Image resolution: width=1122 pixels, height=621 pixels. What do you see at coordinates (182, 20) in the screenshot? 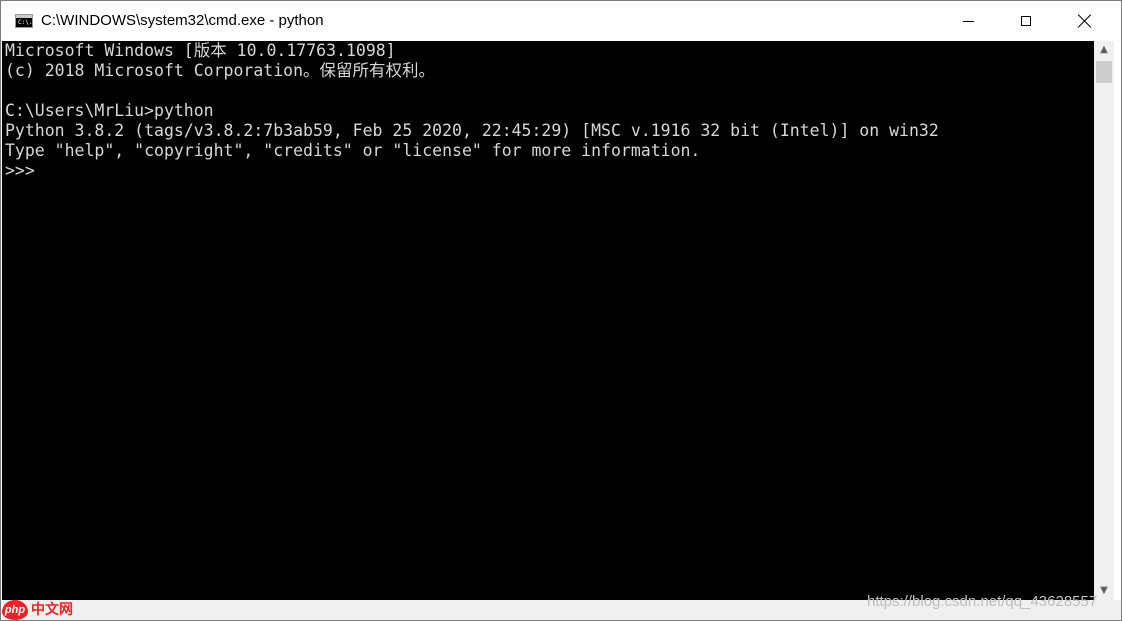
I see `window-title: C:\WINDOWS\system32\cmd.exe - python` at bounding box center [182, 20].